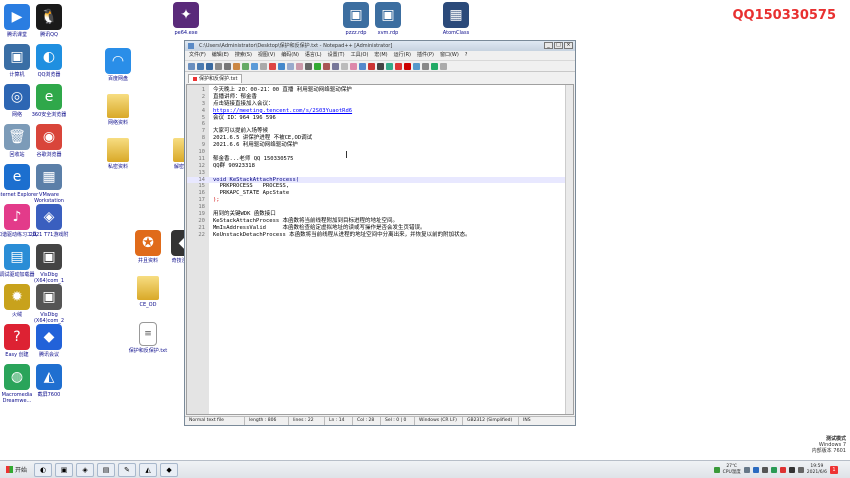 Image resolution: width=850 pixels, height=478 pixels. What do you see at coordinates (800, 469) in the screenshot?
I see `volume-icon` at bounding box center [800, 469].